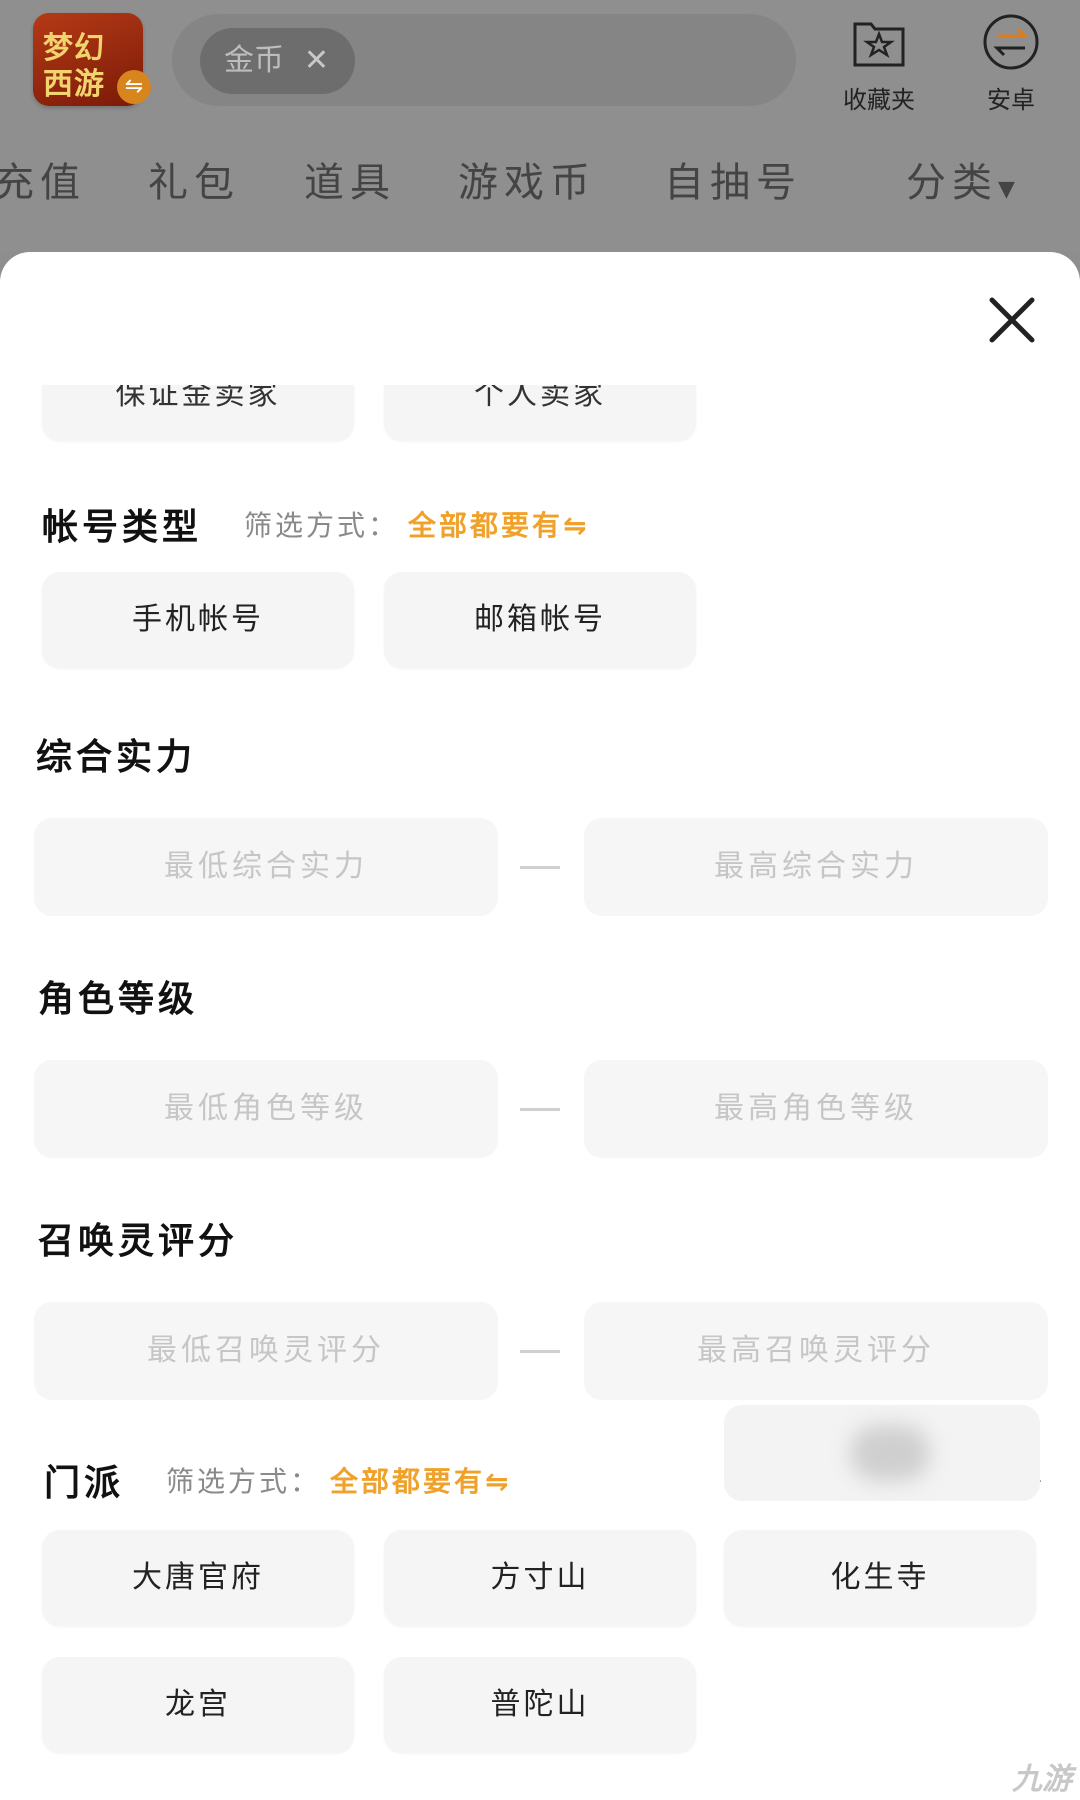 This screenshot has width=1080, height=1800. I want to click on blur-mask, so click(890, 1453).